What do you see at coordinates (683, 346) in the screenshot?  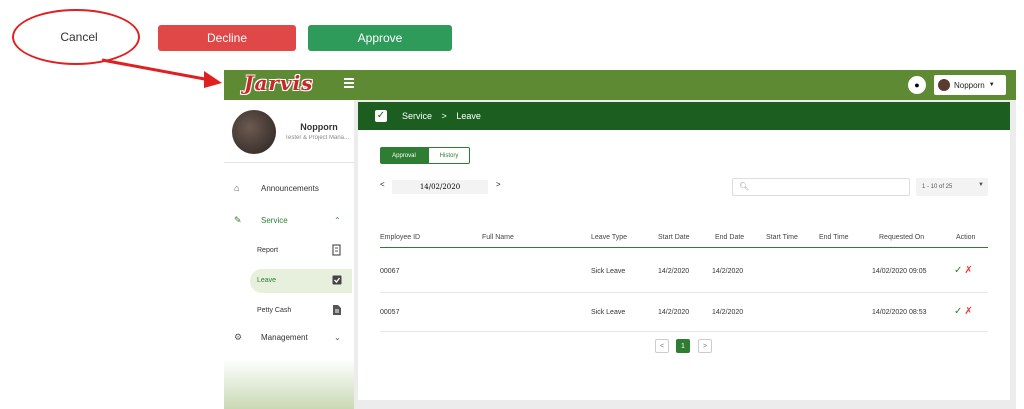 I see `pagination-page-1: 1` at bounding box center [683, 346].